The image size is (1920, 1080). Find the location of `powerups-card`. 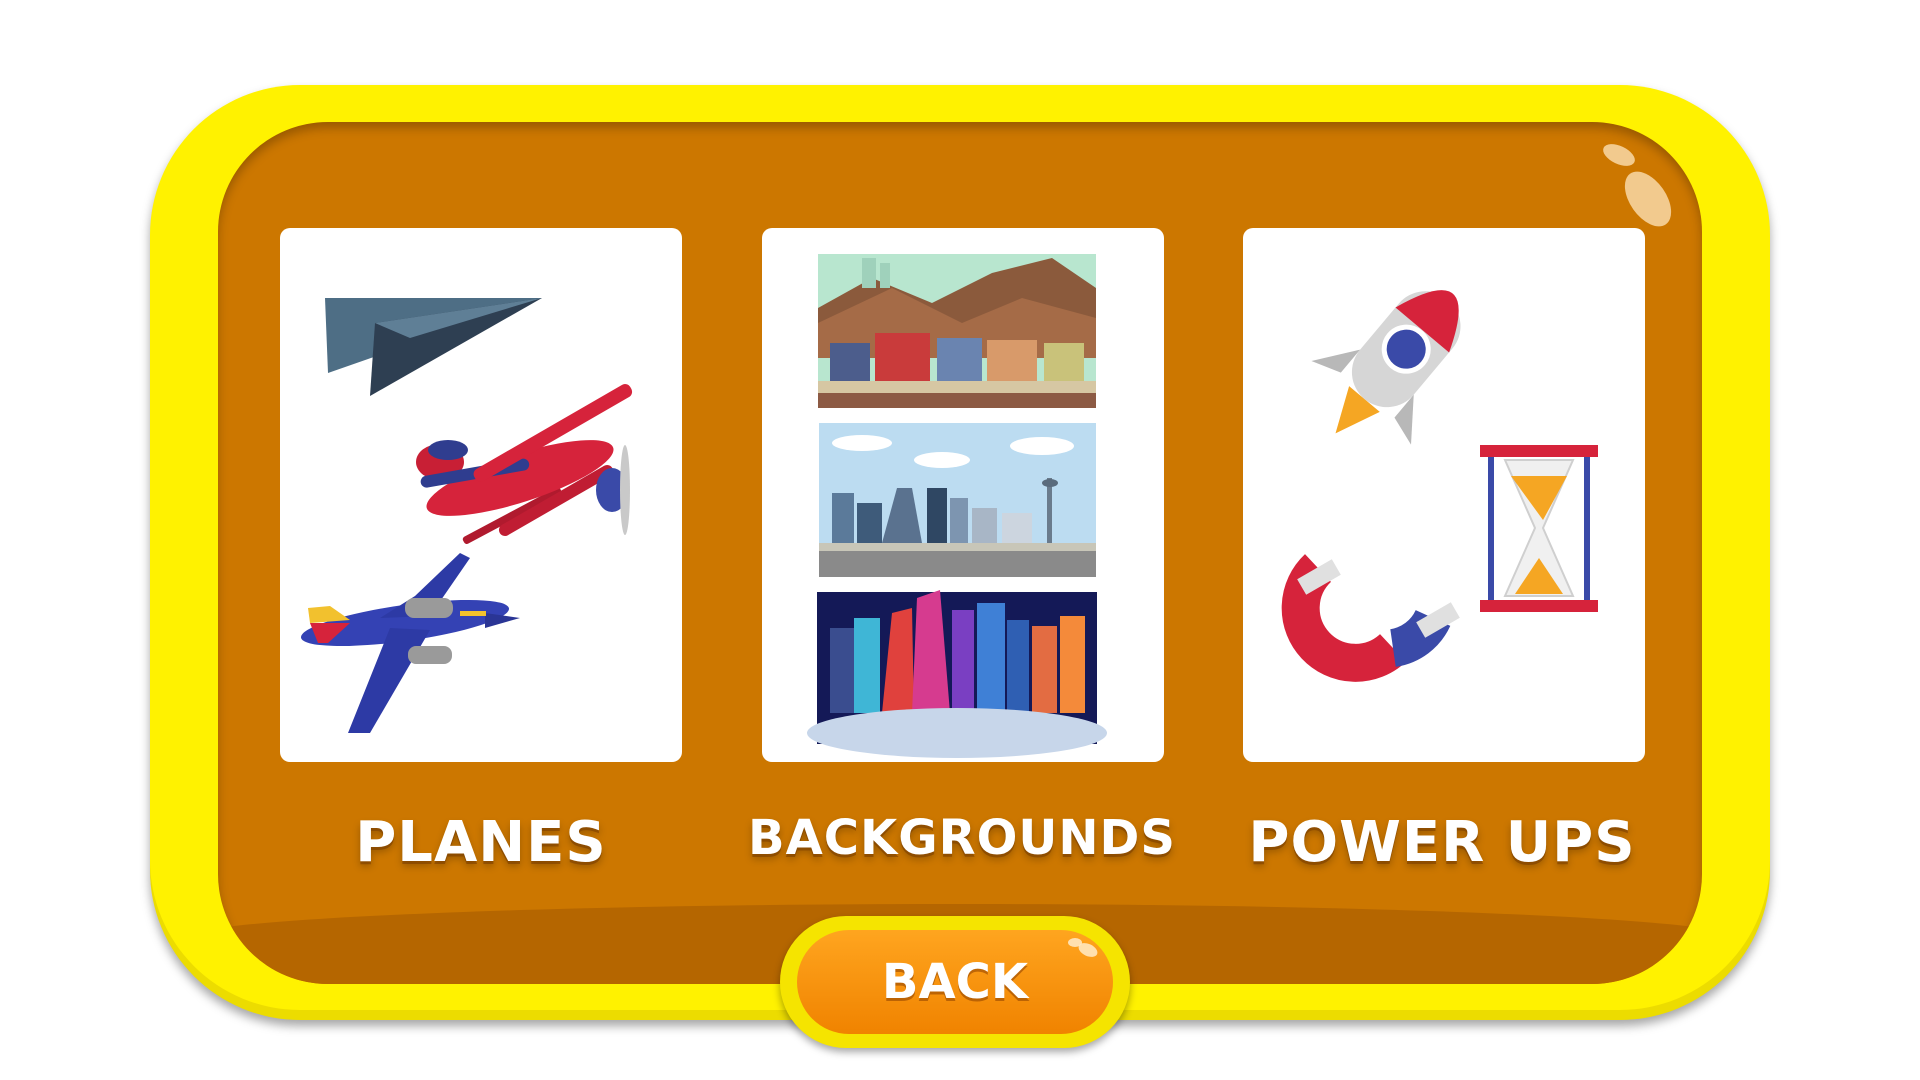

powerups-card is located at coordinates (1444, 495).